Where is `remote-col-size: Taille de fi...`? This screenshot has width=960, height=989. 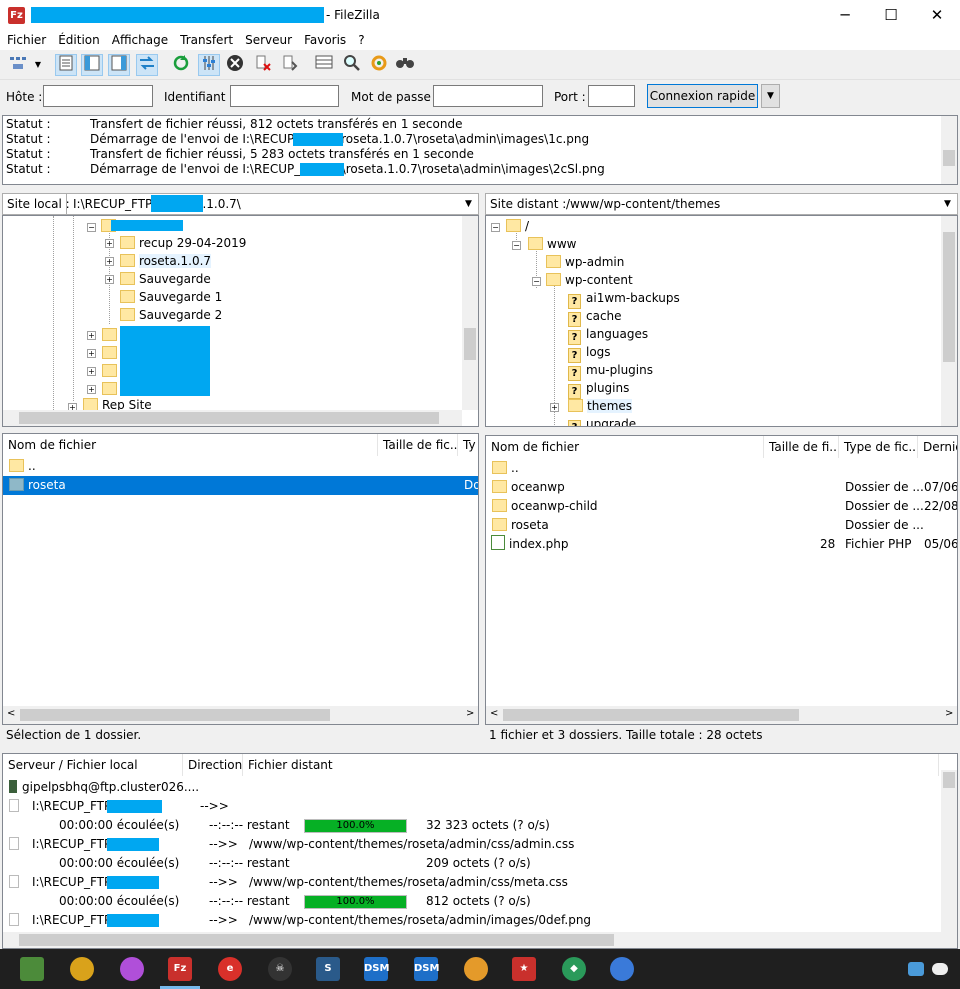 remote-col-size: Taille de fi... is located at coordinates (801, 447).